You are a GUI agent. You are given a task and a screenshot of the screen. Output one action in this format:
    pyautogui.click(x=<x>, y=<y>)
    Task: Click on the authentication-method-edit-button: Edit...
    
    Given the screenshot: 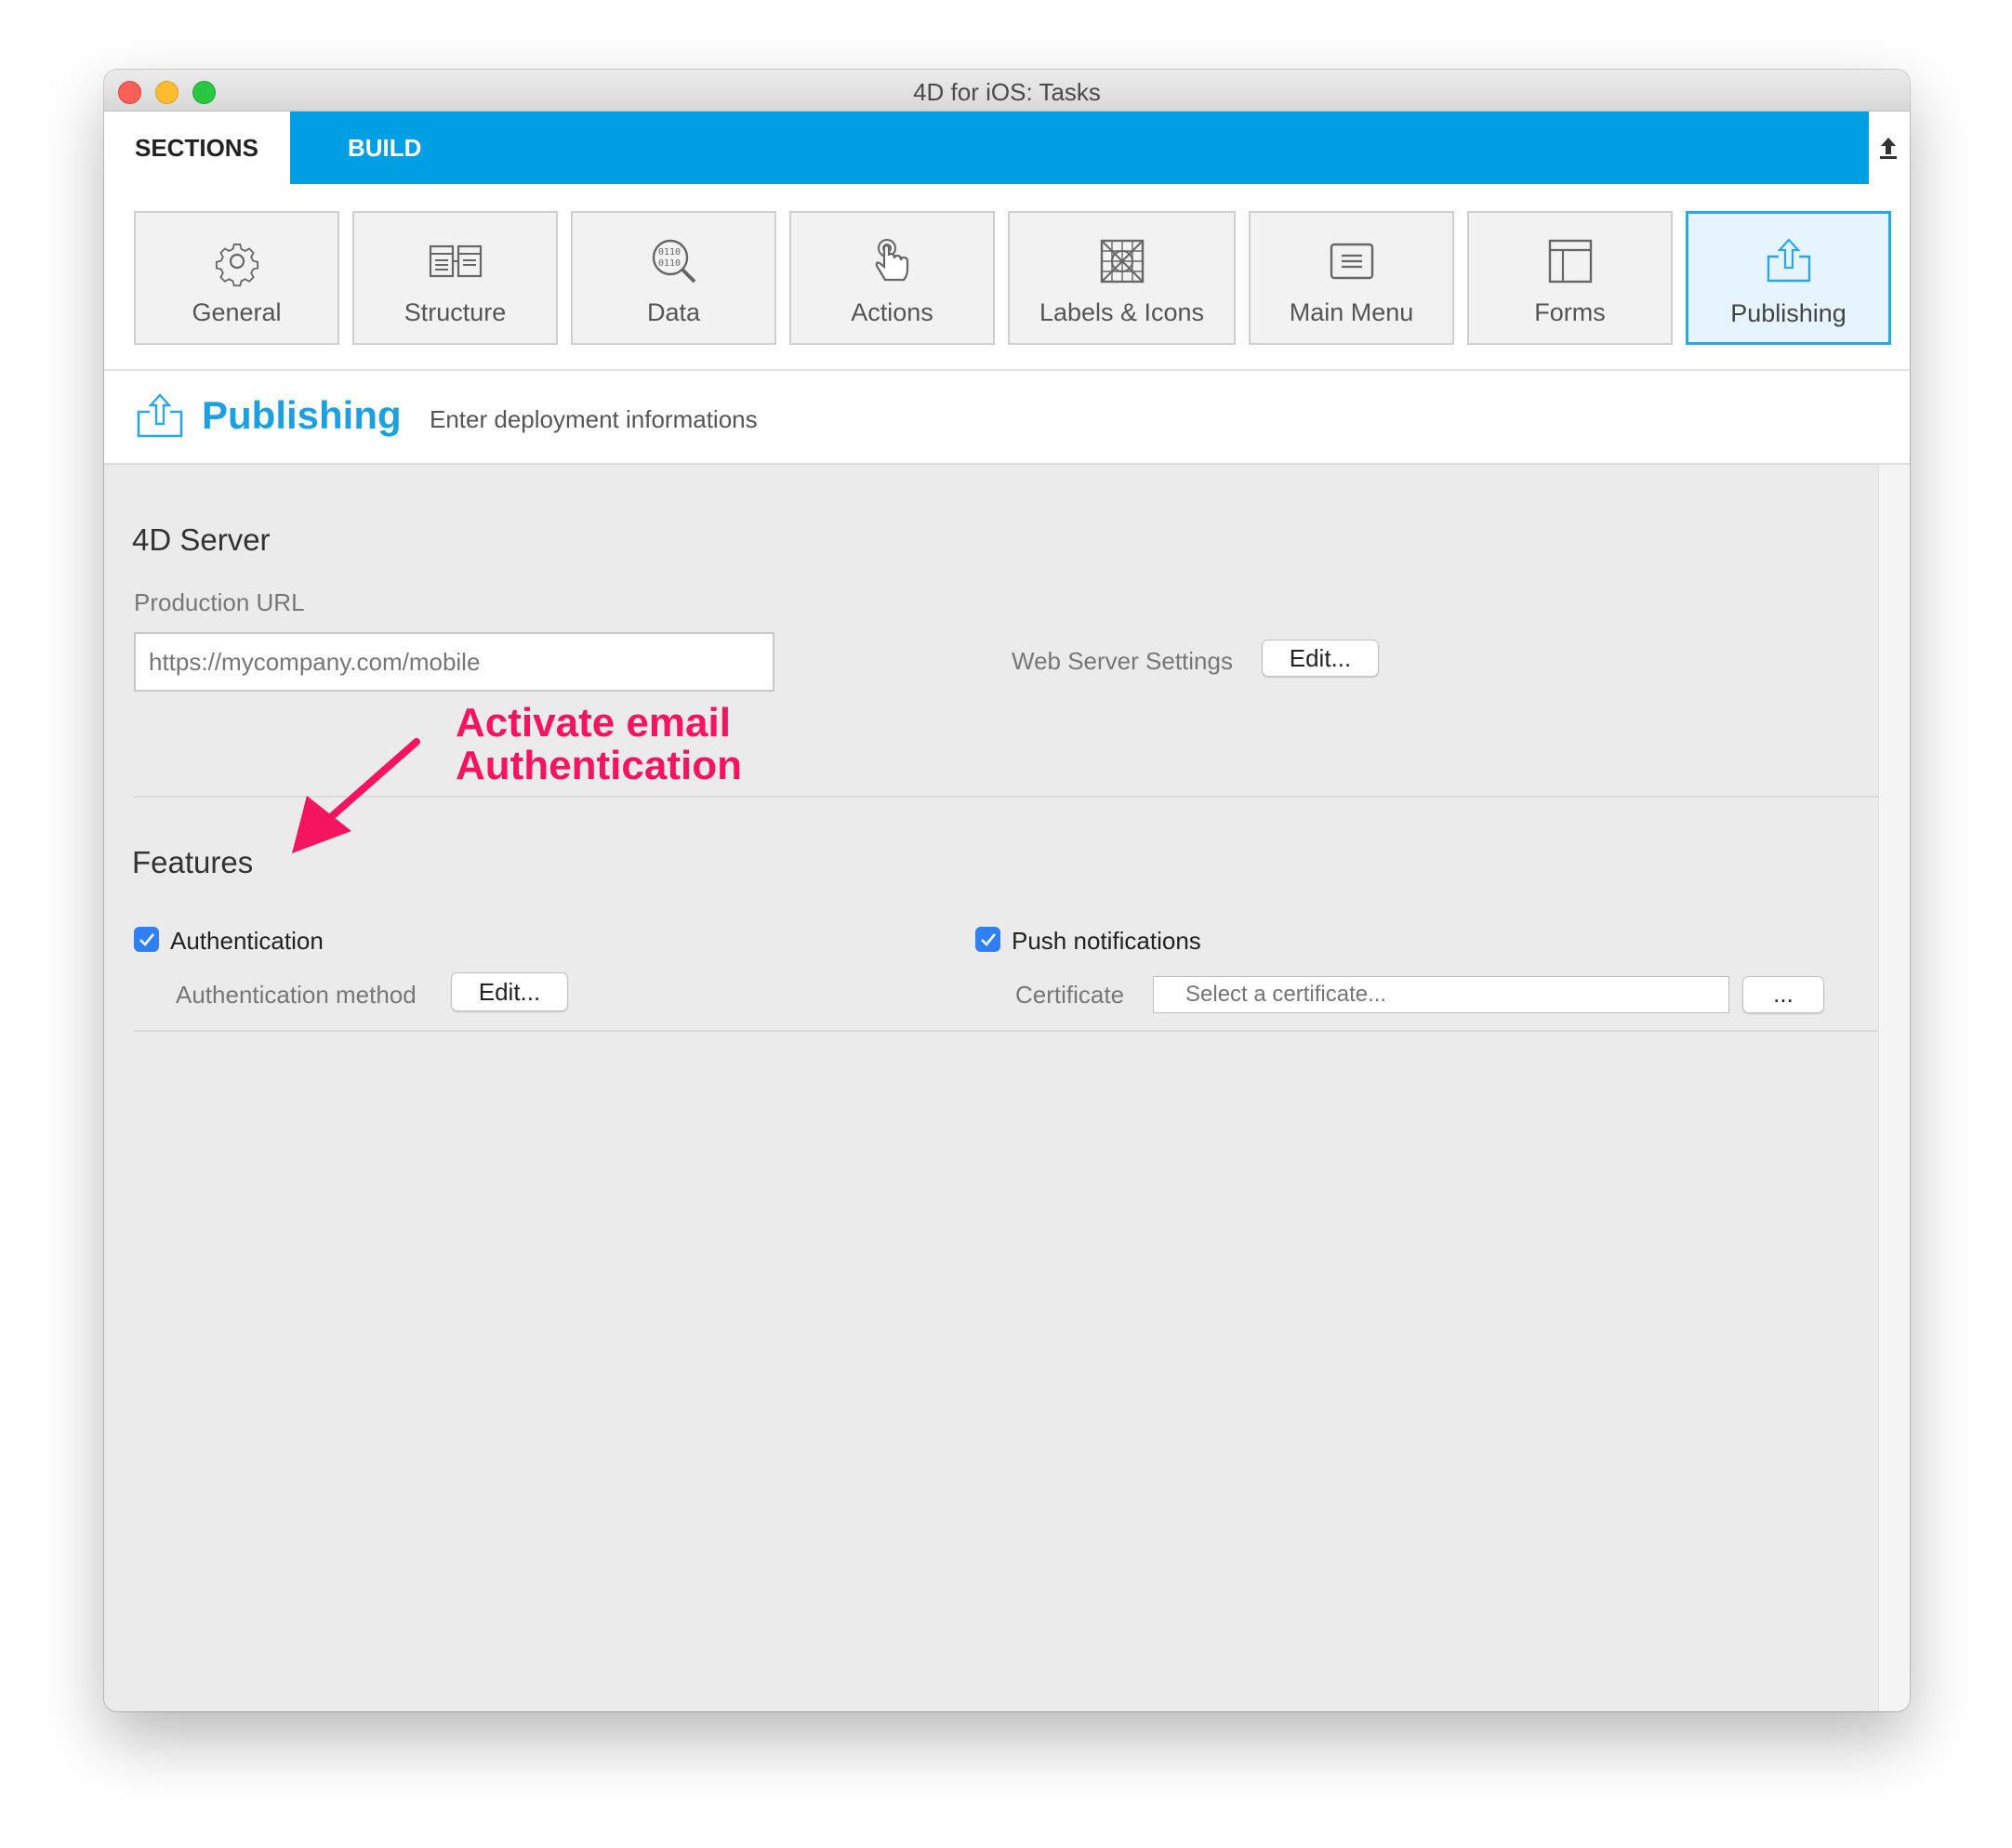 What is the action you would take?
    pyautogui.click(x=509, y=991)
    